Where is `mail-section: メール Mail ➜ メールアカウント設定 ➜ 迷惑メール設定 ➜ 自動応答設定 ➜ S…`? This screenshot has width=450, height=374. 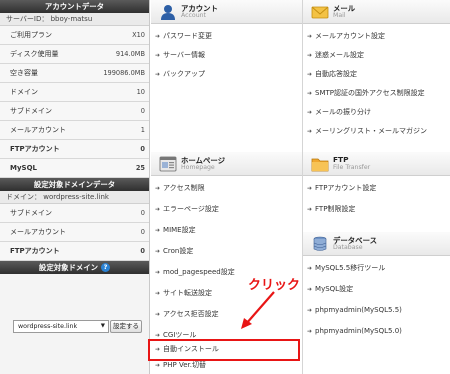 mail-section: メール Mail ➜ メールアカウント設定 ➜ 迷惑メール設定 ➜ 自動応答設定 ➜ S… is located at coordinates (376, 75).